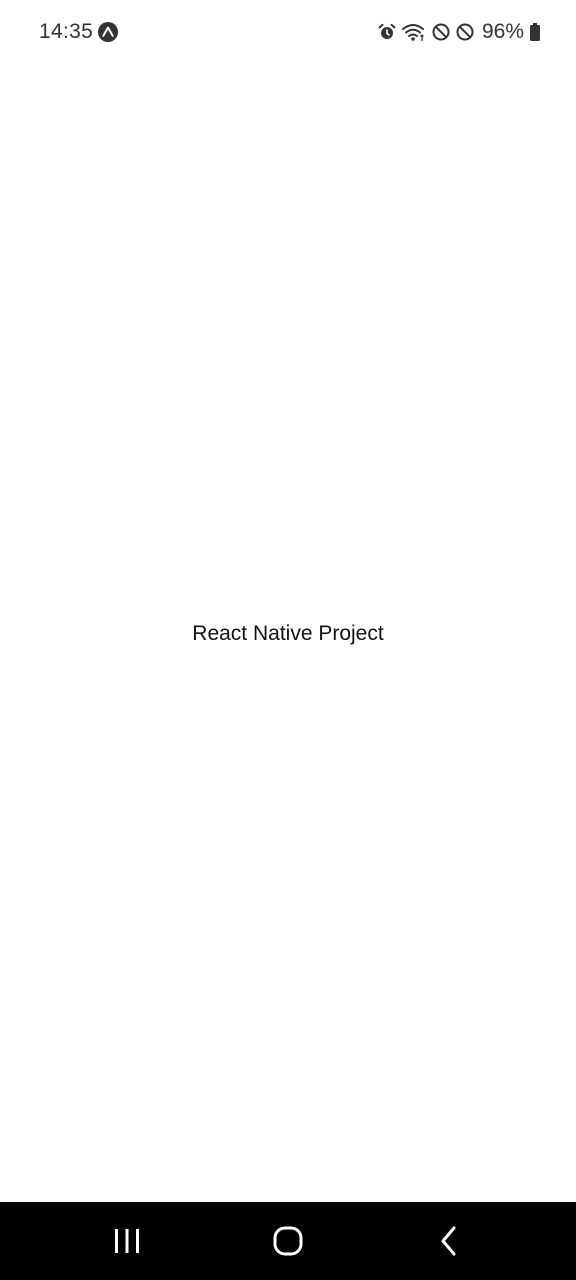 This screenshot has width=576, height=1280. Describe the element at coordinates (502, 31) in the screenshot. I see `battery-percent: 96%` at that location.